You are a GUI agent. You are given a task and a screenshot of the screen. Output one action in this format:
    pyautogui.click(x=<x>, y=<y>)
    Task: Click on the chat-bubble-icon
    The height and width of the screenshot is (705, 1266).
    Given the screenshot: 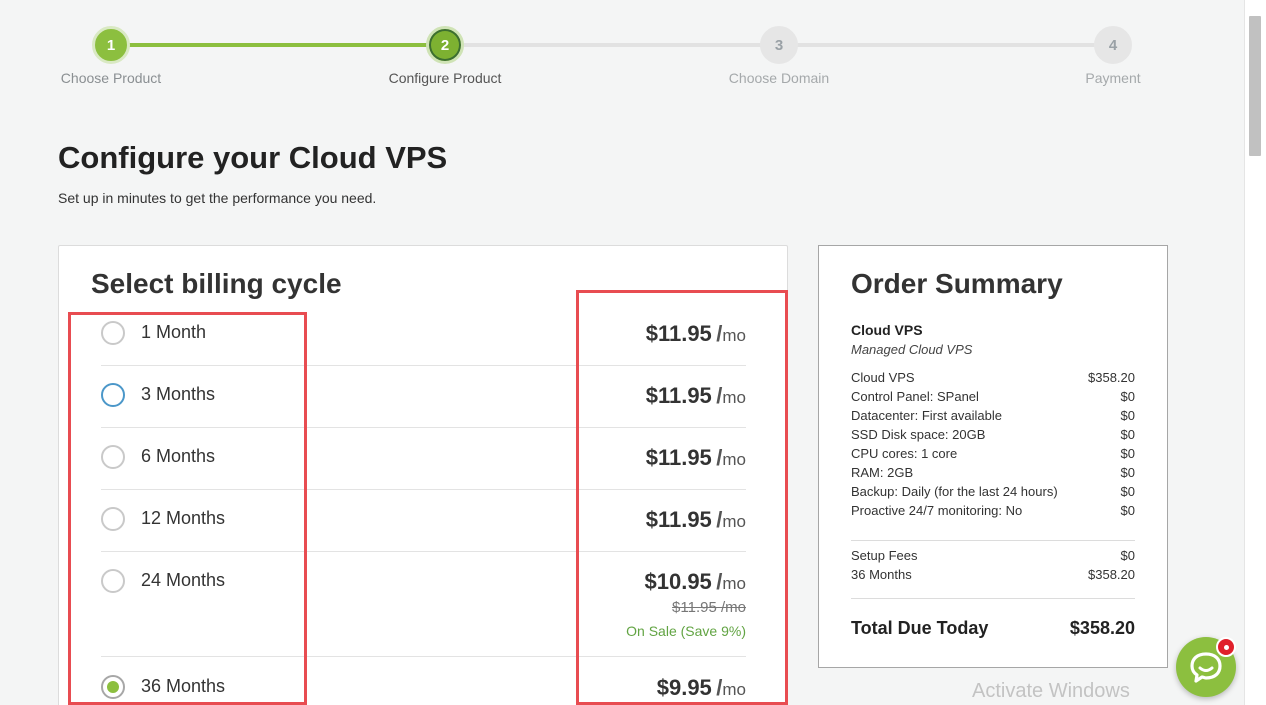 What is the action you would take?
    pyautogui.click(x=1206, y=667)
    